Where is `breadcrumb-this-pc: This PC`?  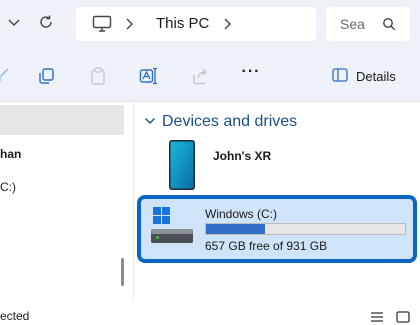 breadcrumb-this-pc: This PC is located at coordinates (182, 23).